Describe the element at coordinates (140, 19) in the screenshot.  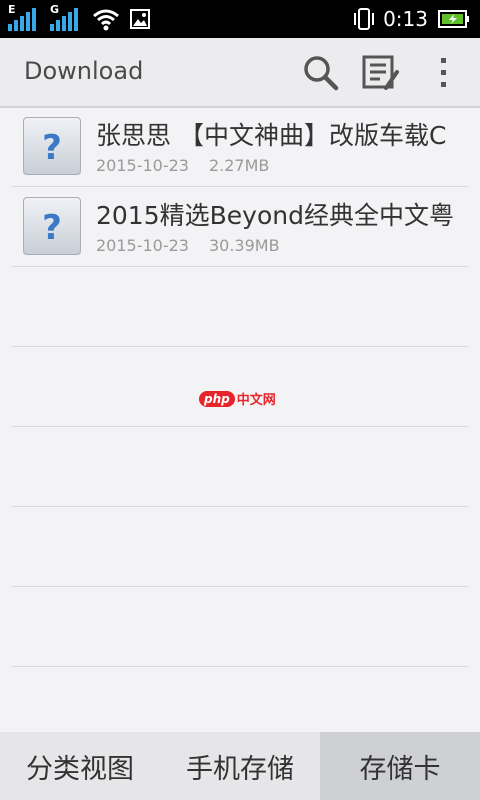
I see `image-notification-icon` at that location.